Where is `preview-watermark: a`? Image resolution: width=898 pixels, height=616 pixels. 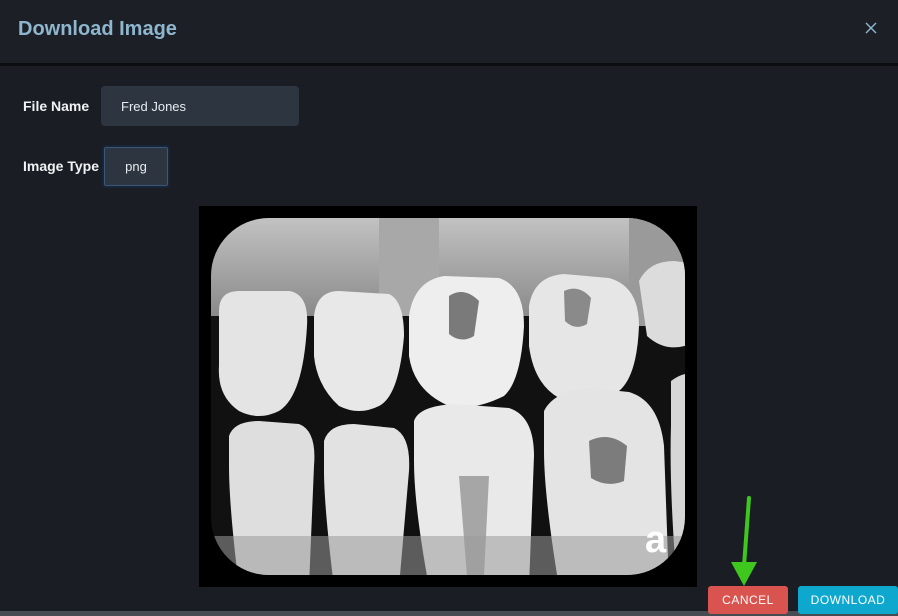 preview-watermark: a is located at coordinates (656, 540).